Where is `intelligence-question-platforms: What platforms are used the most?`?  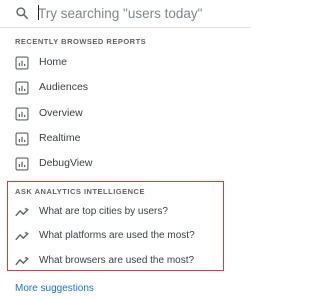
intelligence-question-platforms: What platforms are used the most? is located at coordinates (125, 237).